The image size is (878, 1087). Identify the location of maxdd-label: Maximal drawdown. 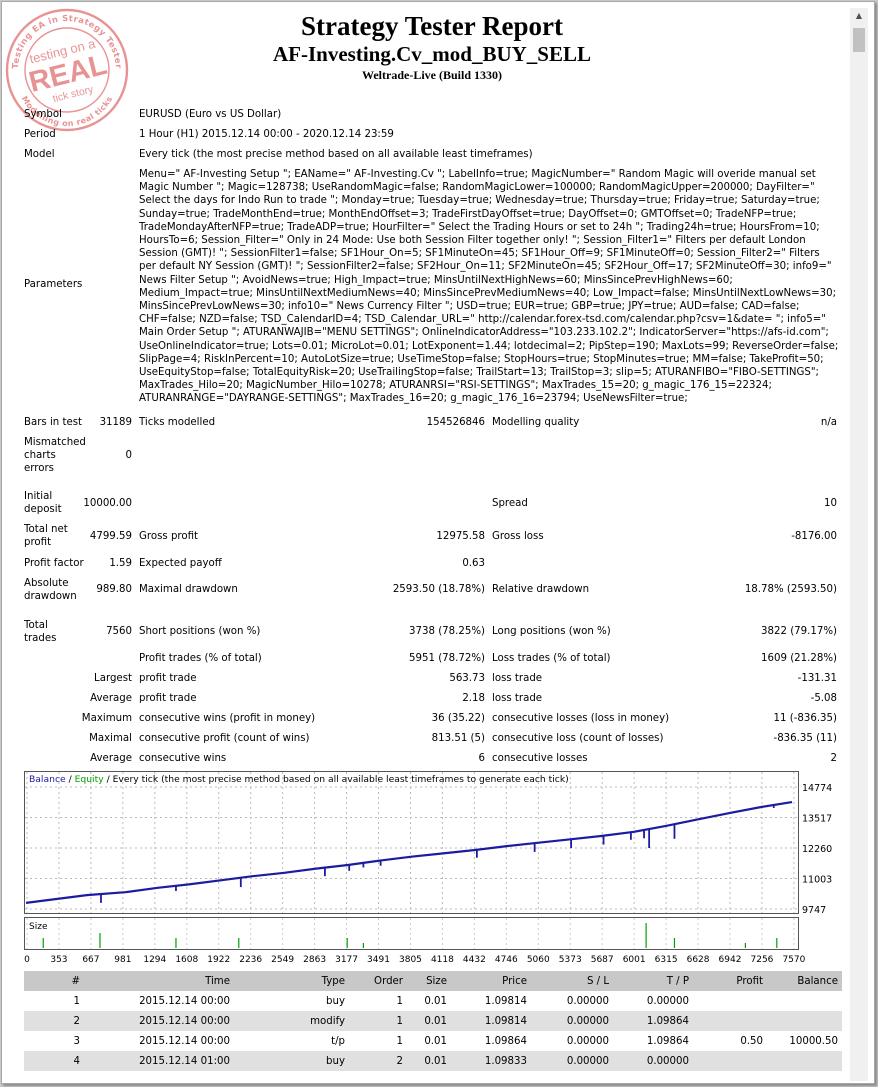
(188, 589).